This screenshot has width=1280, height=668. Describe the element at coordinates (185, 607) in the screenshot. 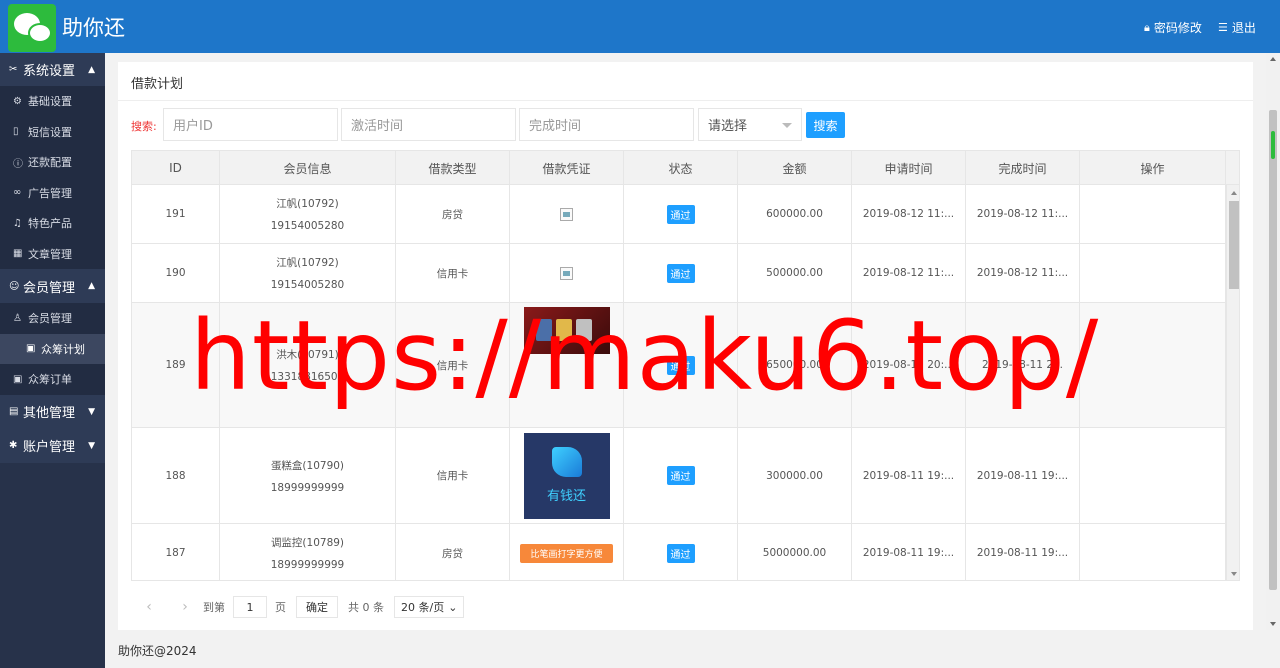

I see `next-page-icon: ›` at that location.